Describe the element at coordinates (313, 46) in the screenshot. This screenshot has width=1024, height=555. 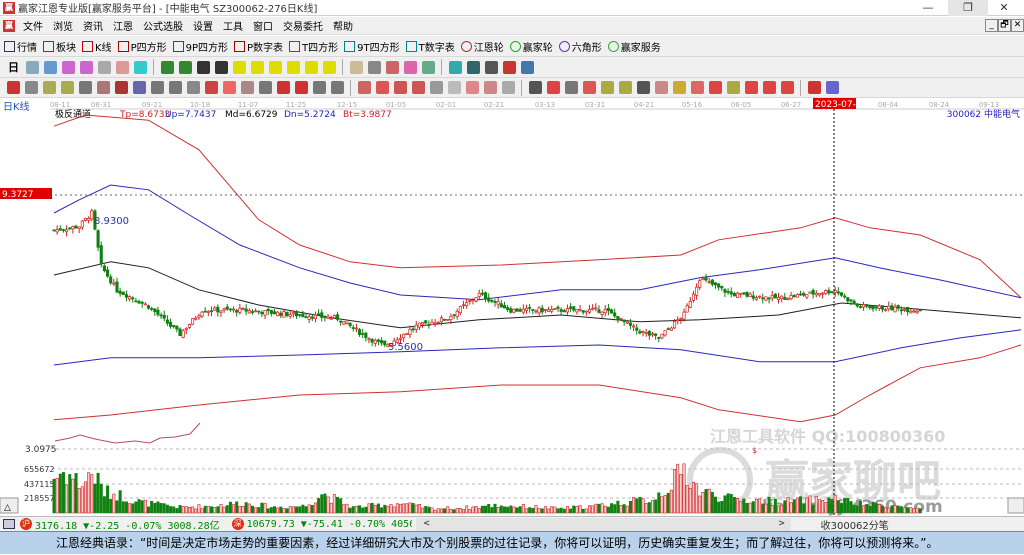
I see `toolbar-button-t-square: T四方形` at that location.